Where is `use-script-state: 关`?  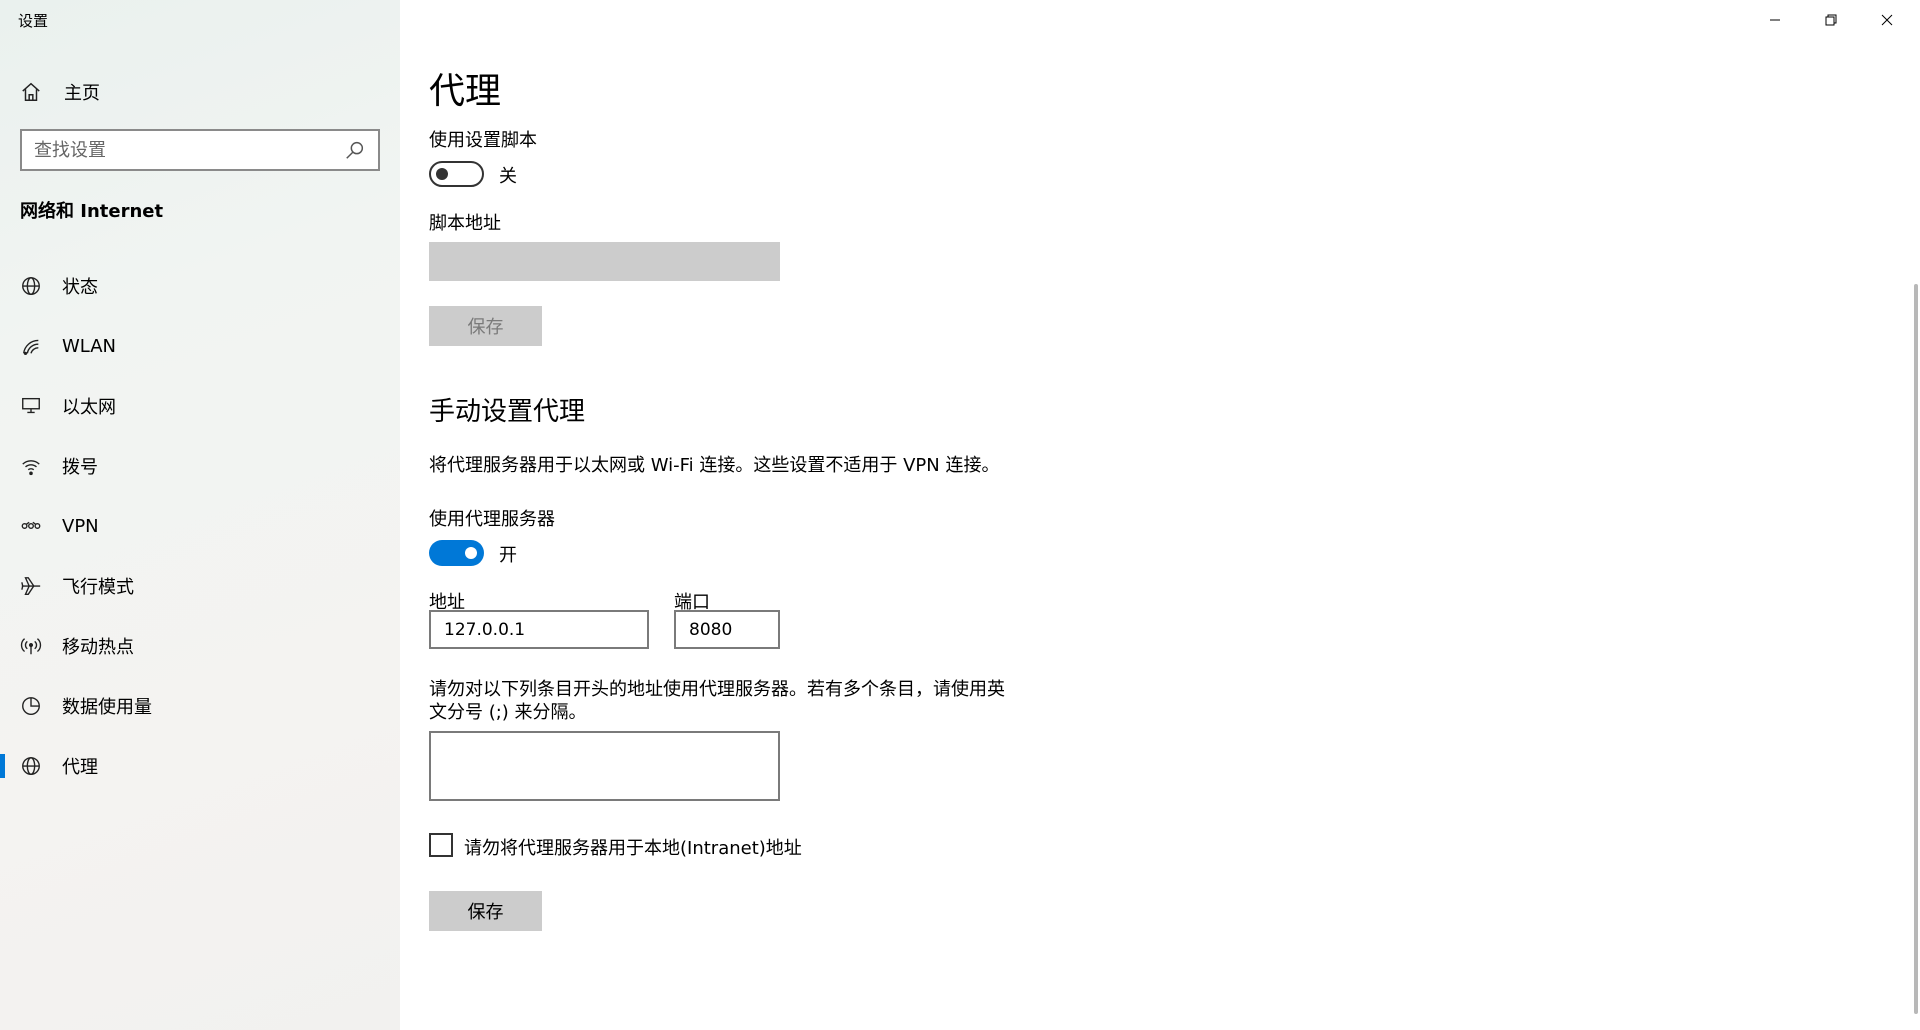 use-script-state: 关 is located at coordinates (508, 176).